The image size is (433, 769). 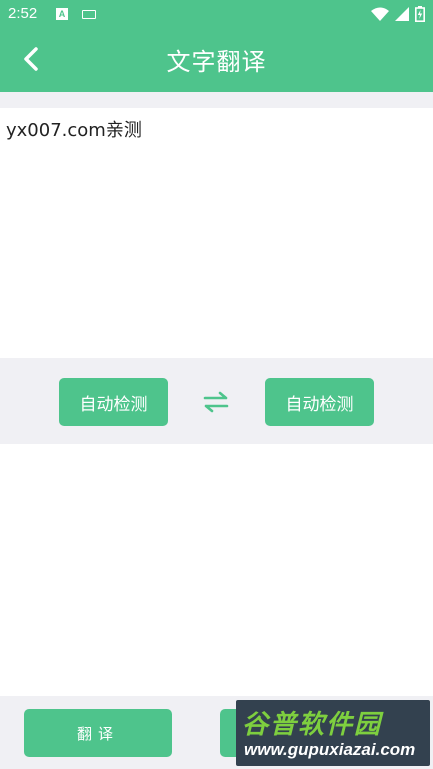 I want to click on translate-button: 翻译, so click(x=98, y=733).